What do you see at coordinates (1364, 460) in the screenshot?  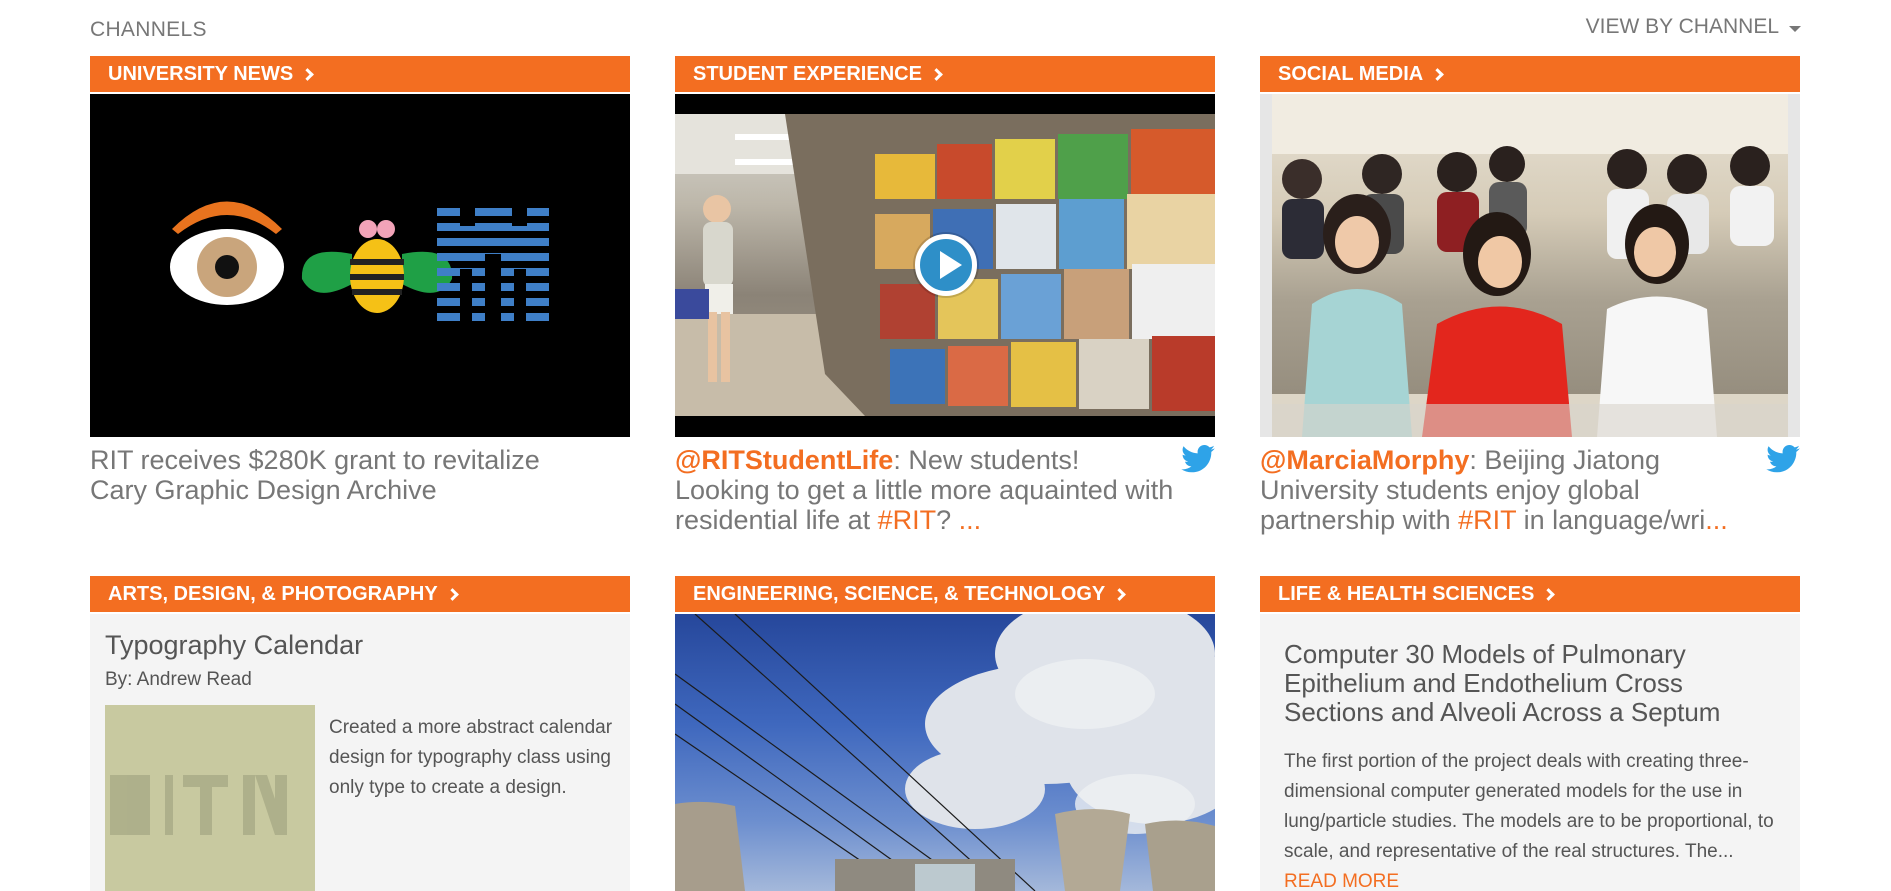 I see `tweet-handle: @MarciaMorphy` at bounding box center [1364, 460].